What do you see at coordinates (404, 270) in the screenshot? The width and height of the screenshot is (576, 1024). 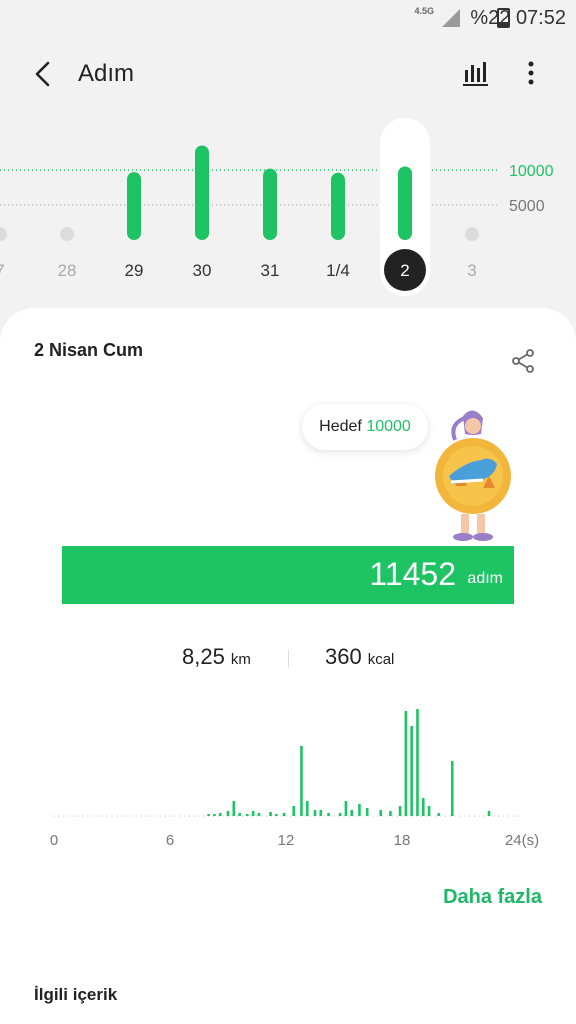 I see `day-label-2: 2` at bounding box center [404, 270].